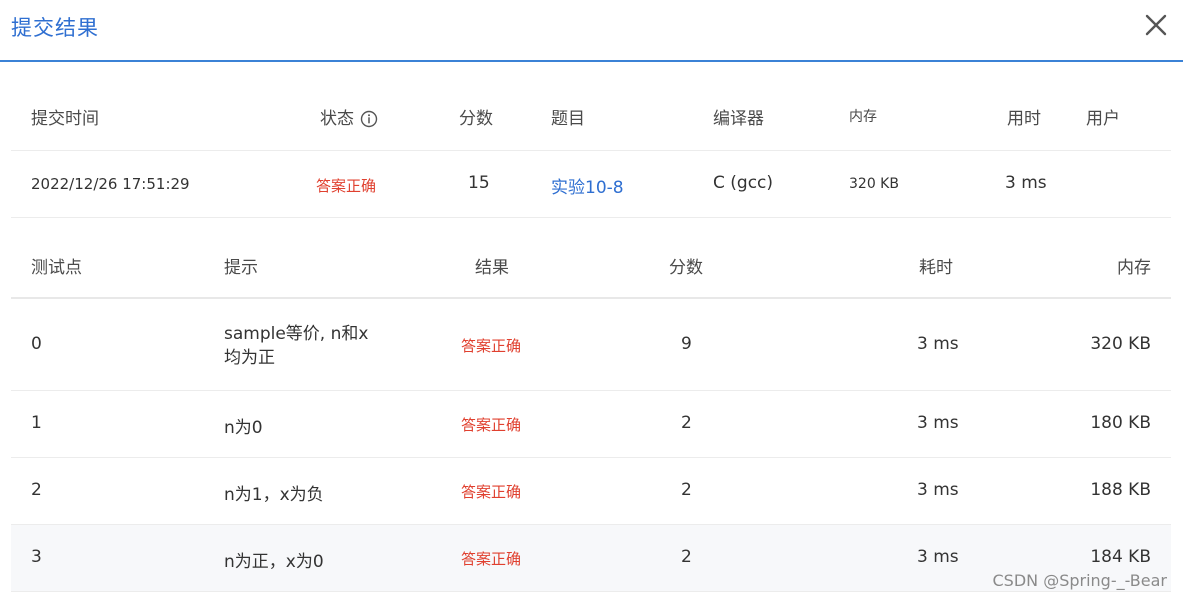  I want to click on header-test-memory: 内存, so click(1134, 268).